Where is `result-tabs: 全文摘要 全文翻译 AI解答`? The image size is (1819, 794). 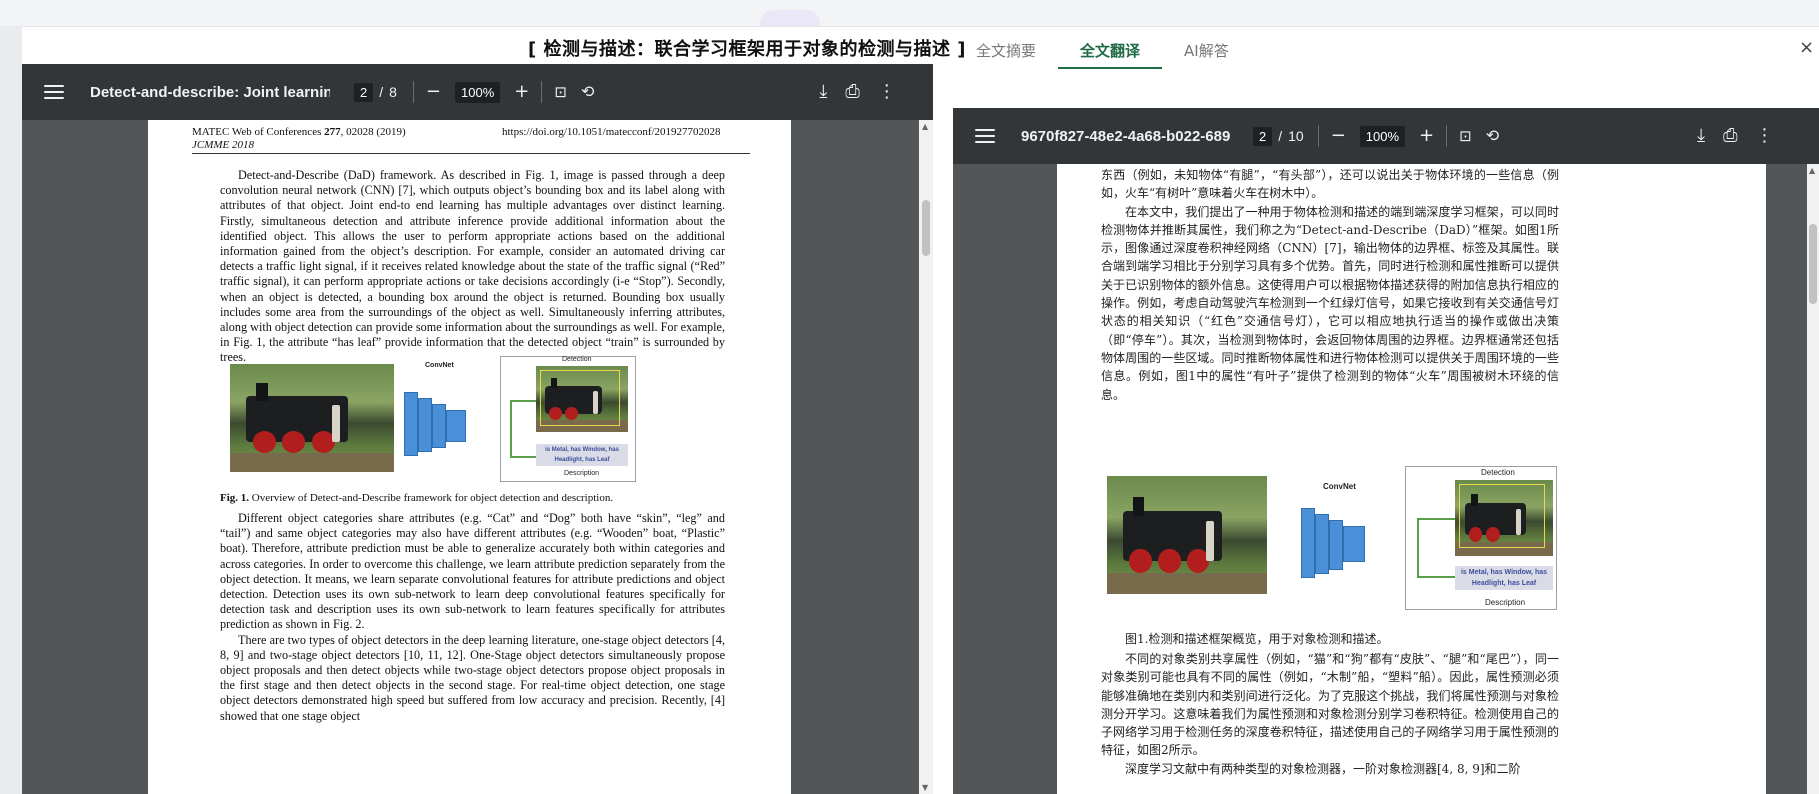
result-tabs: 全文摘要 全文翻译 AI解答 is located at coordinates (1102, 52).